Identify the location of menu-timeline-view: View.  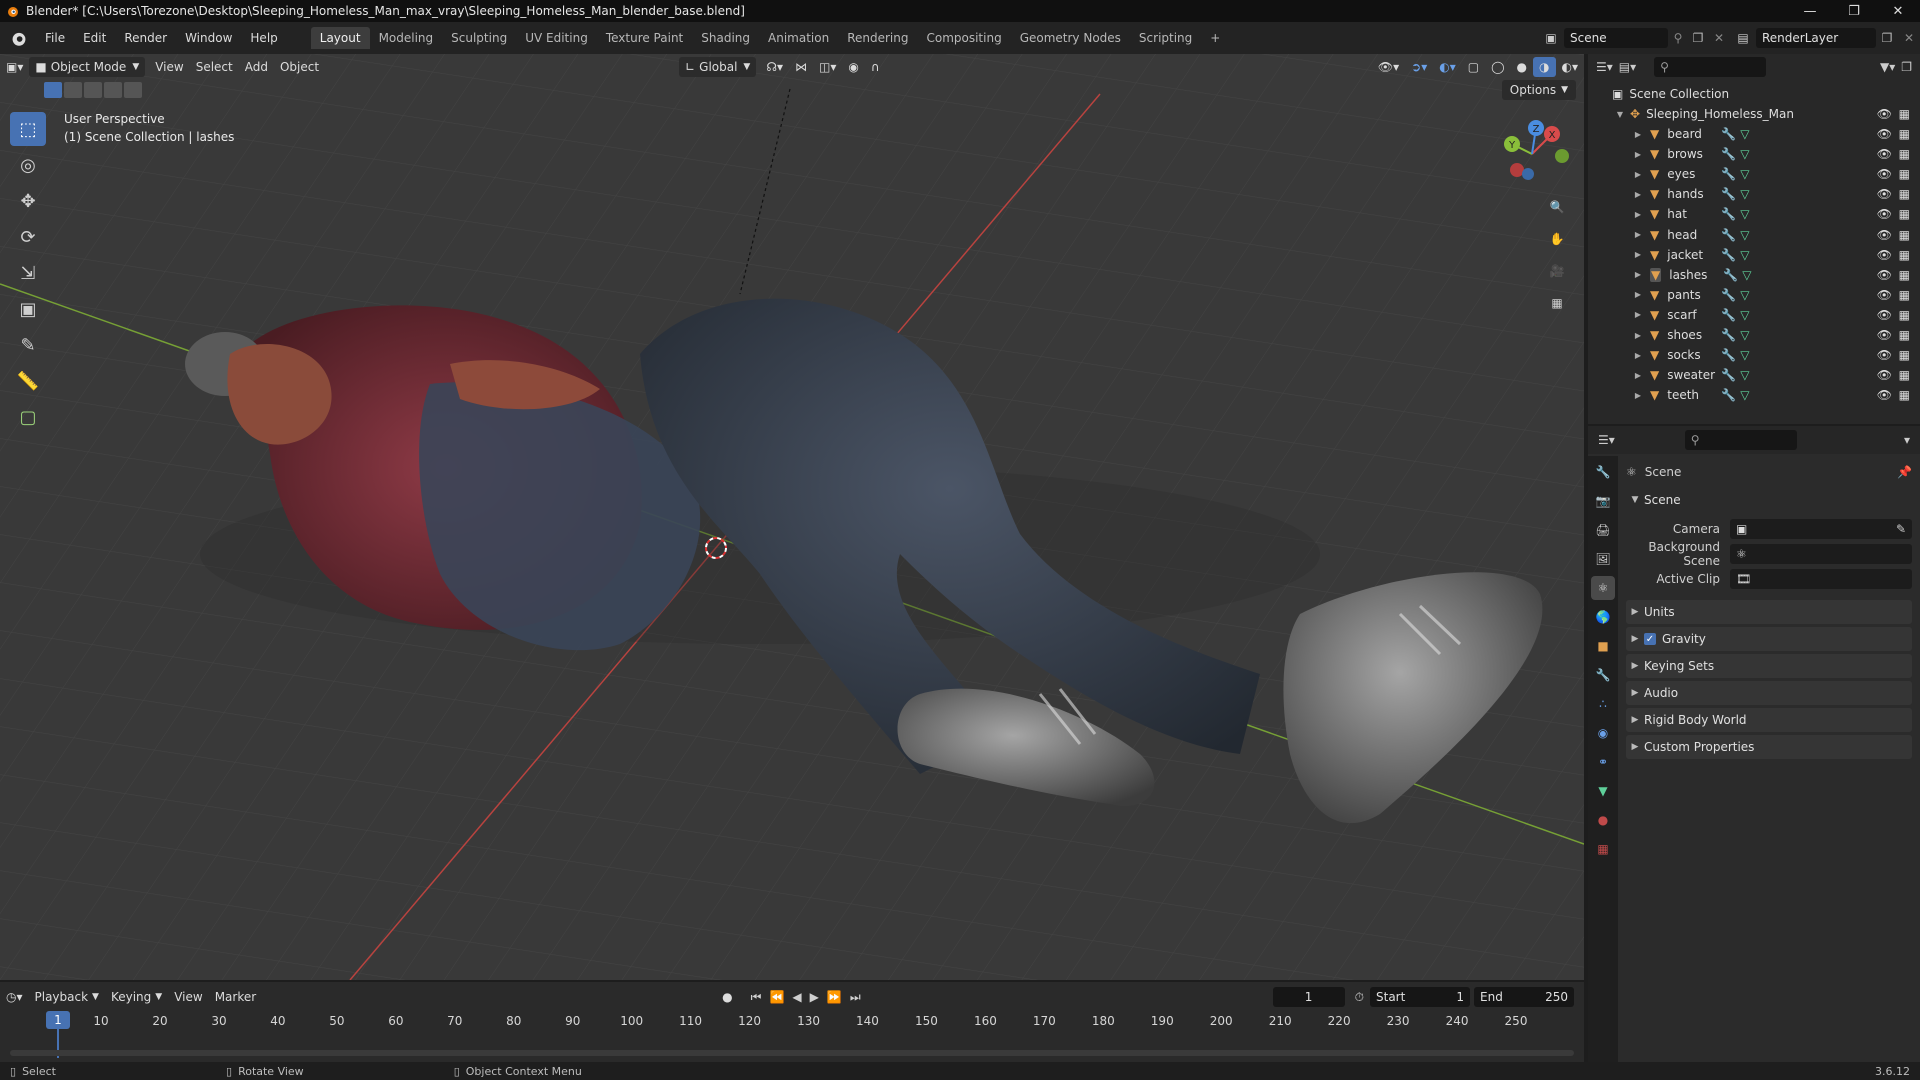
(188, 997).